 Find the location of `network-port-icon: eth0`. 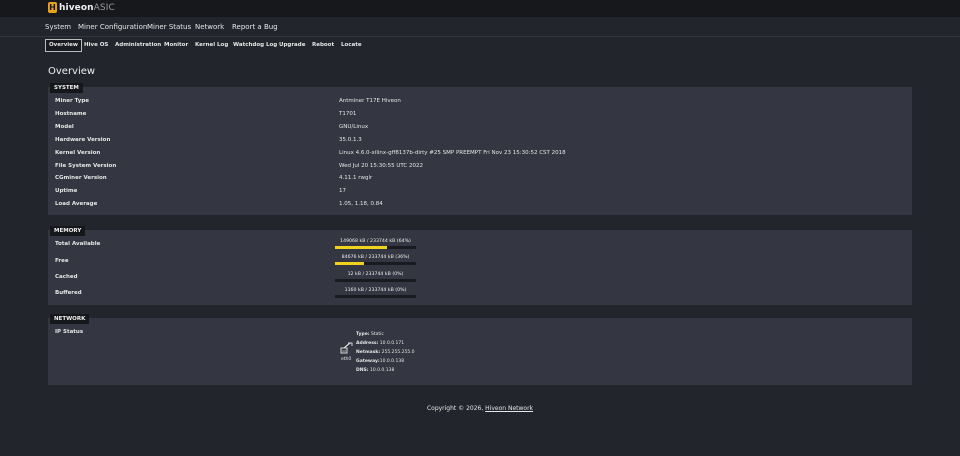

network-port-icon: eth0 is located at coordinates (347, 353).